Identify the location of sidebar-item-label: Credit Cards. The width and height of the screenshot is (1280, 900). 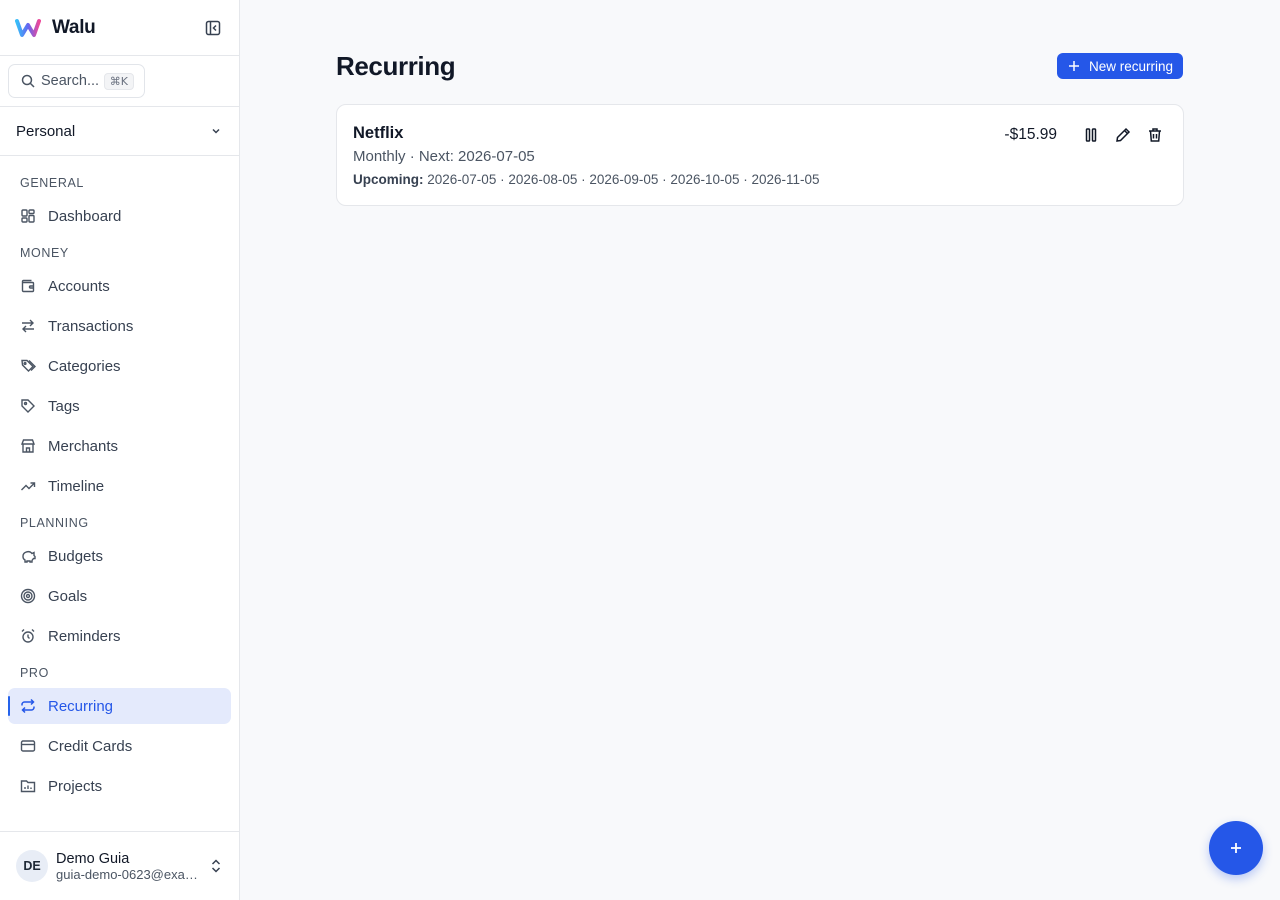
(90, 746).